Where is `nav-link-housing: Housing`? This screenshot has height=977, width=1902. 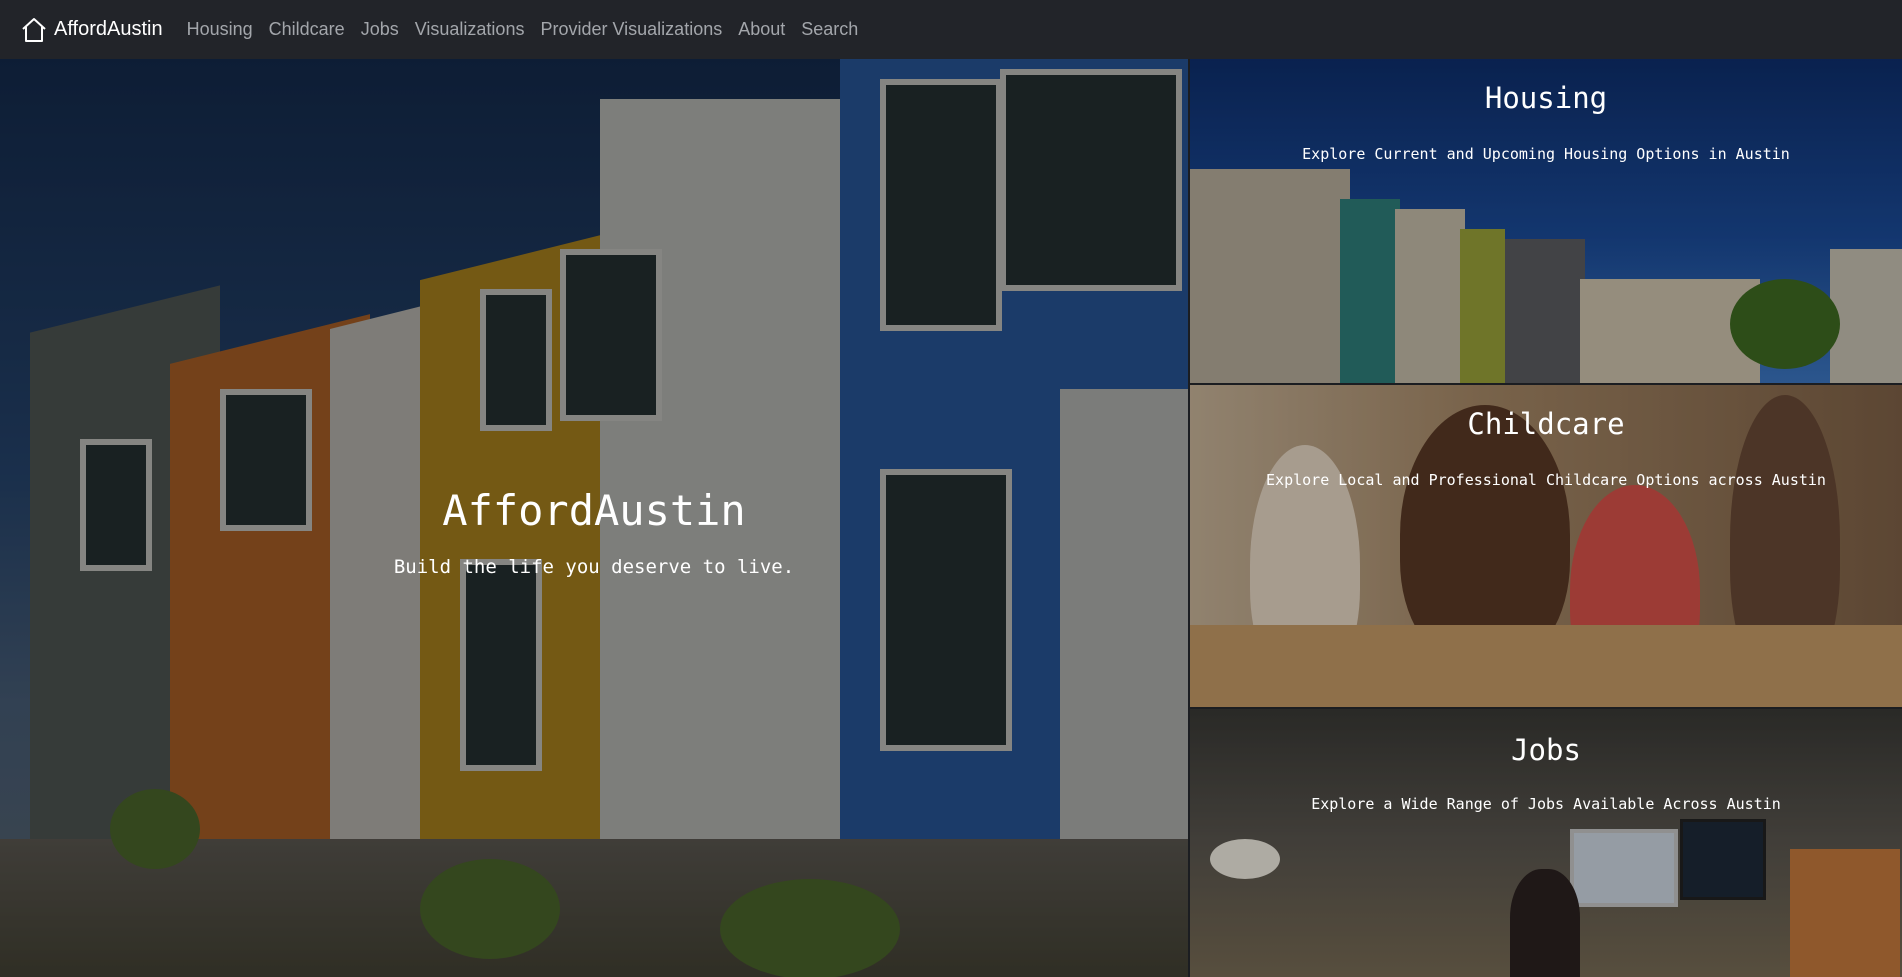
nav-link-housing: Housing is located at coordinates (220, 29).